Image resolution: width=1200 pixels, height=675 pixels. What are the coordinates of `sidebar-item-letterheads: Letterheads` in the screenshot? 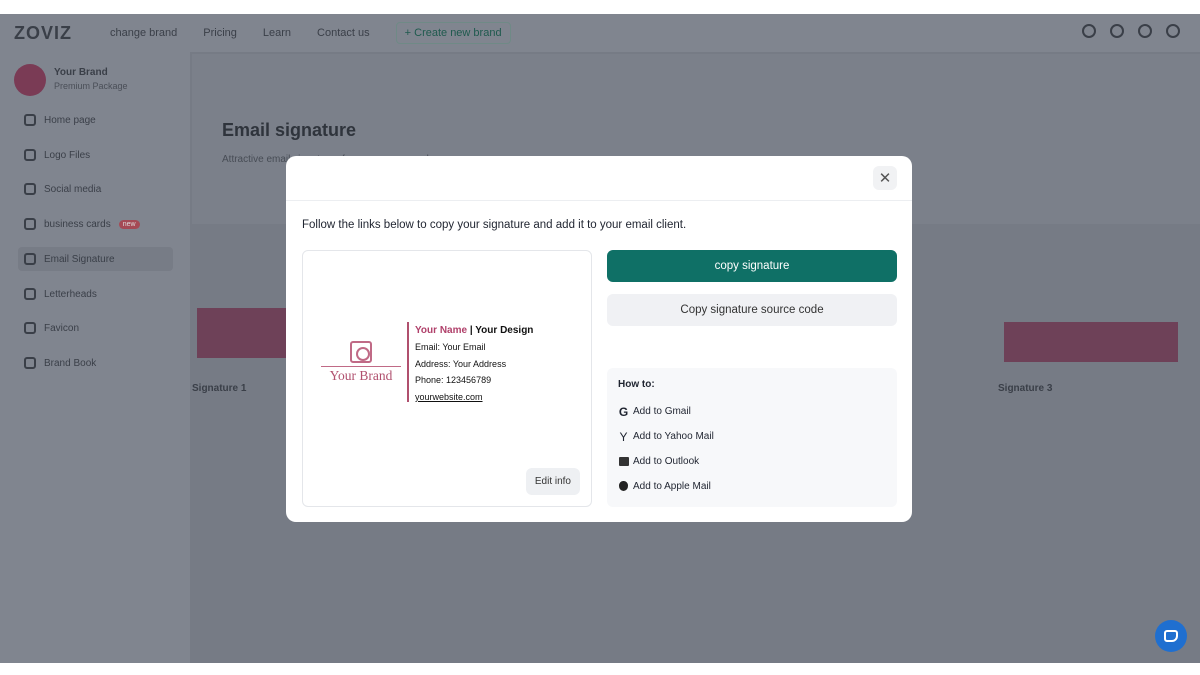 It's located at (60, 294).